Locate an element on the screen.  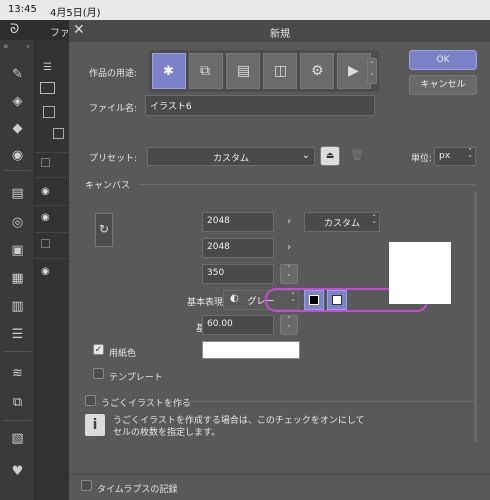
status-time: 13:45 is located at coordinates (22, 9).